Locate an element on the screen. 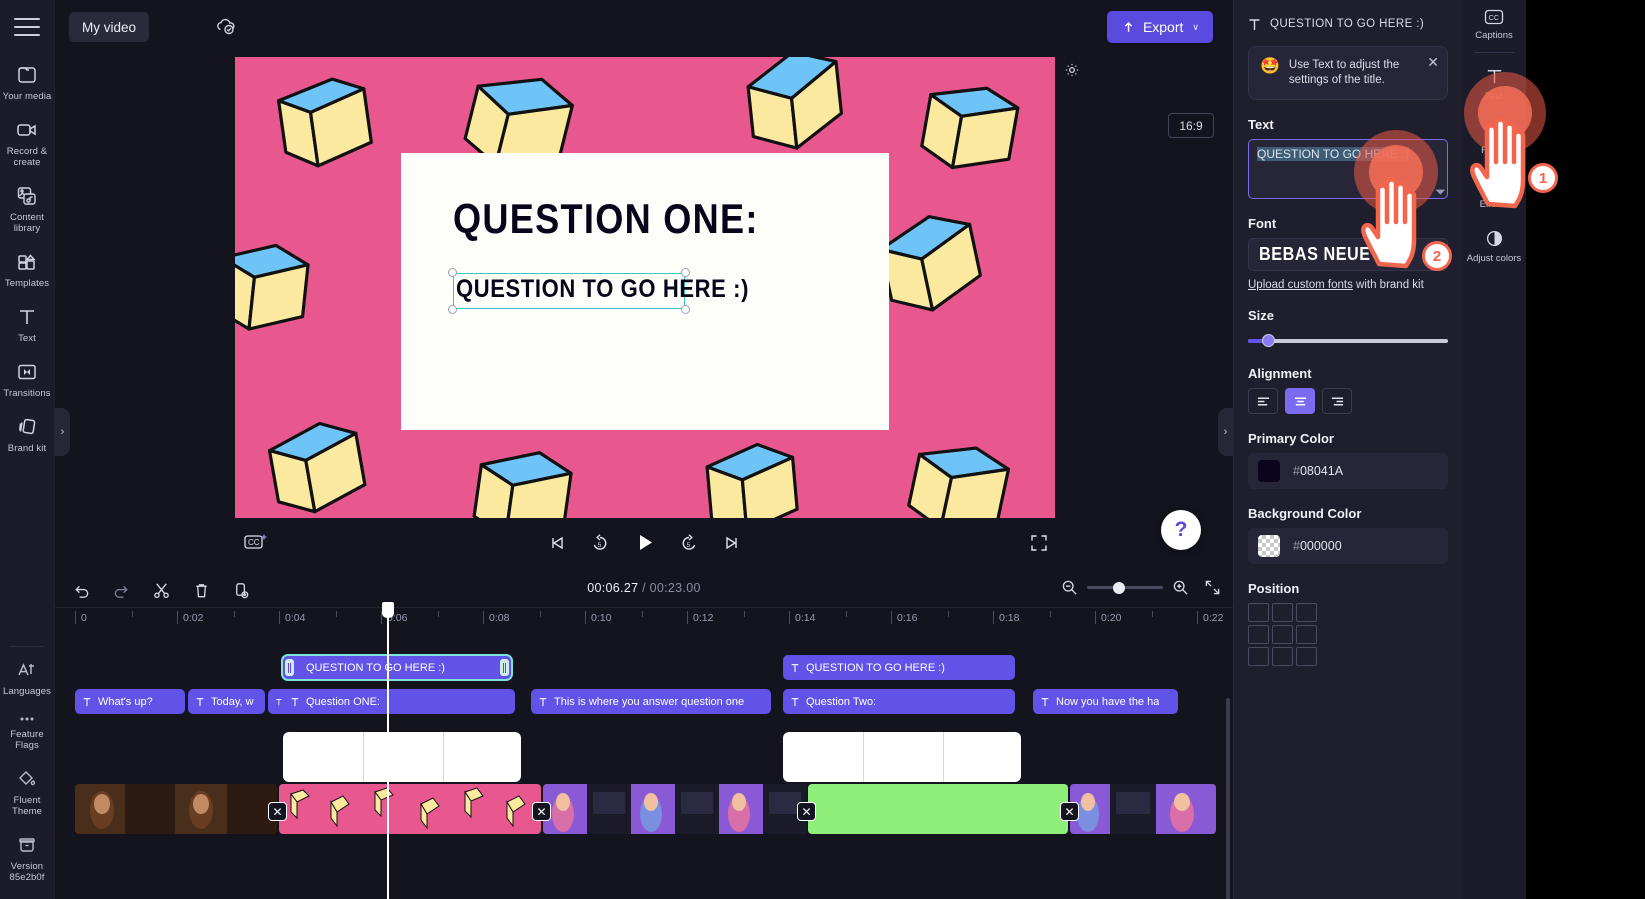 This screenshot has height=899, width=1645. sidebar-item-version: Version 85e2b0f is located at coordinates (27, 861).